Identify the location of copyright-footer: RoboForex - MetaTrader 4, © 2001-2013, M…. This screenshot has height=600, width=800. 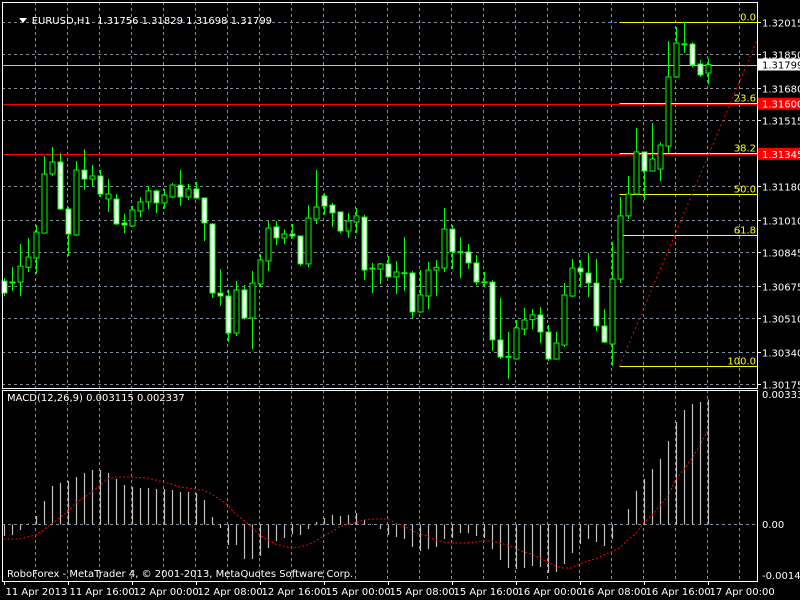
(180, 574).